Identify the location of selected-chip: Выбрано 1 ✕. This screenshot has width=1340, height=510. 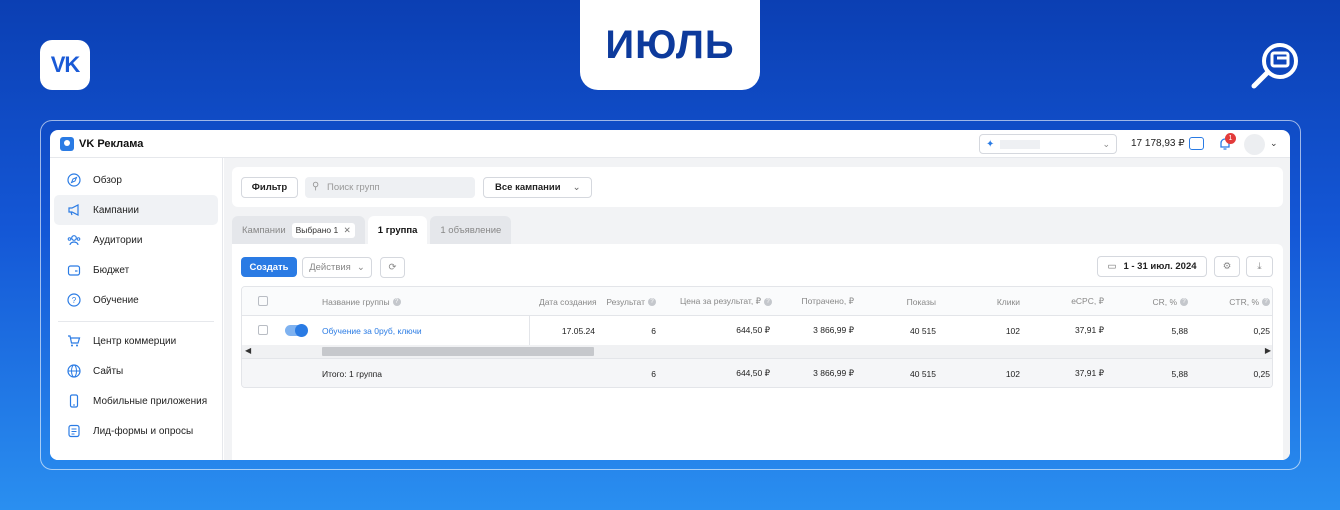
(323, 230).